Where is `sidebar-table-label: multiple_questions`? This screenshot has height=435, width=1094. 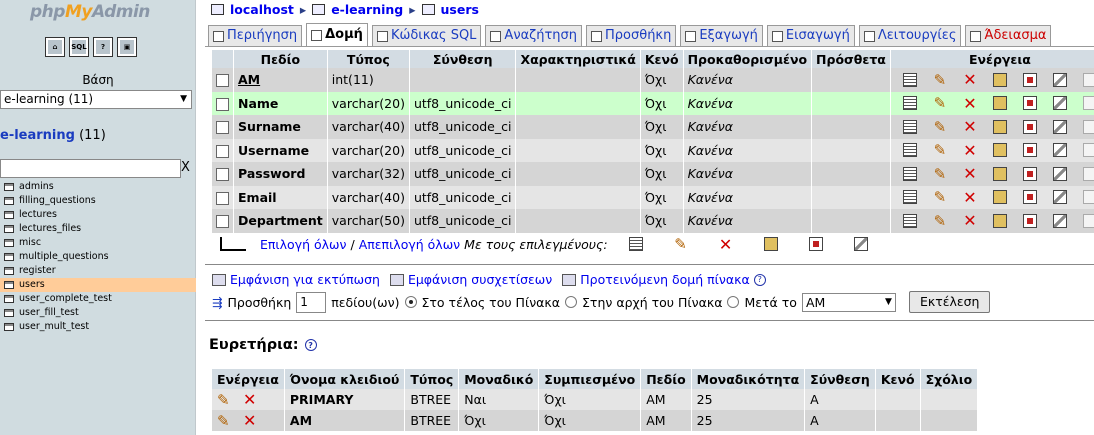 sidebar-table-label: multiple_questions is located at coordinates (64, 257).